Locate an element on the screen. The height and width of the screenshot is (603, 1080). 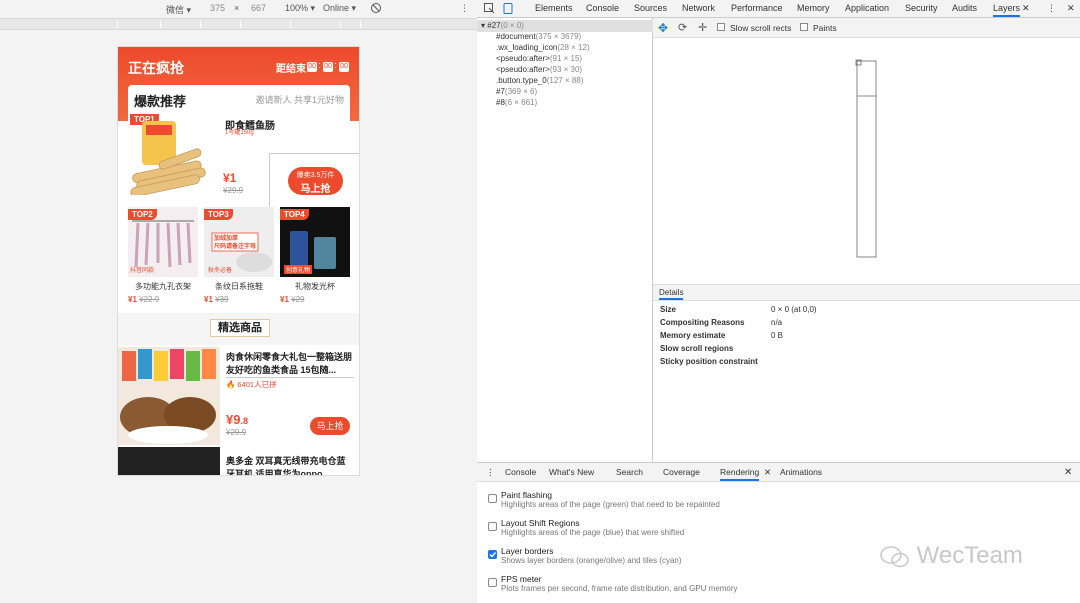
top2-name: 多功能九孔衣架 is located at coordinates (163, 286).